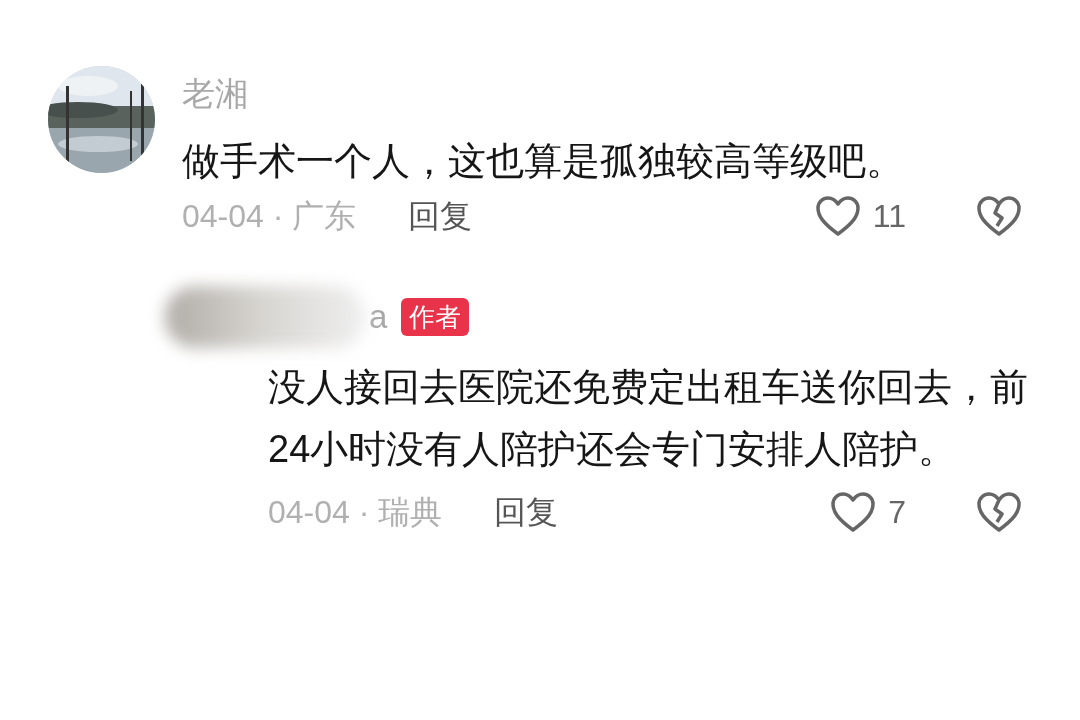 The height and width of the screenshot is (720, 1080). I want to click on comment-date: 04-04 · 广东, so click(269, 216).